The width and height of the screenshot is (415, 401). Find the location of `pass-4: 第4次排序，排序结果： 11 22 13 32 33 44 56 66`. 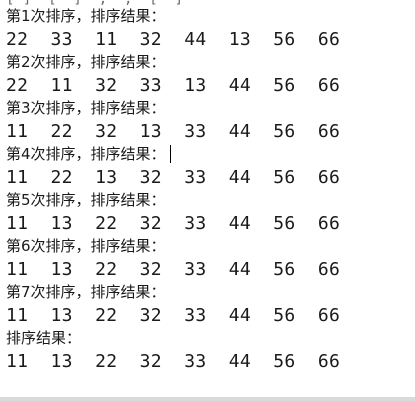

pass-4: 第4次排序，排序结果： 11 22 13 32 33 44 56 66 is located at coordinates (207, 167).